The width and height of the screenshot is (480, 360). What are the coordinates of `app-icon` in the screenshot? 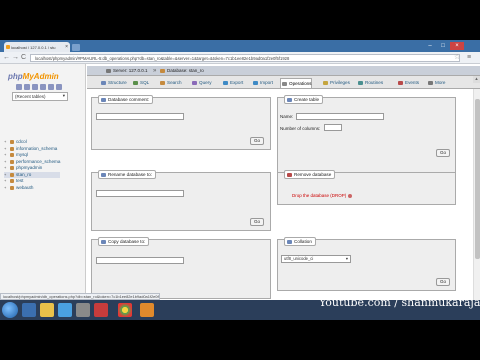 It's located at (83, 310).